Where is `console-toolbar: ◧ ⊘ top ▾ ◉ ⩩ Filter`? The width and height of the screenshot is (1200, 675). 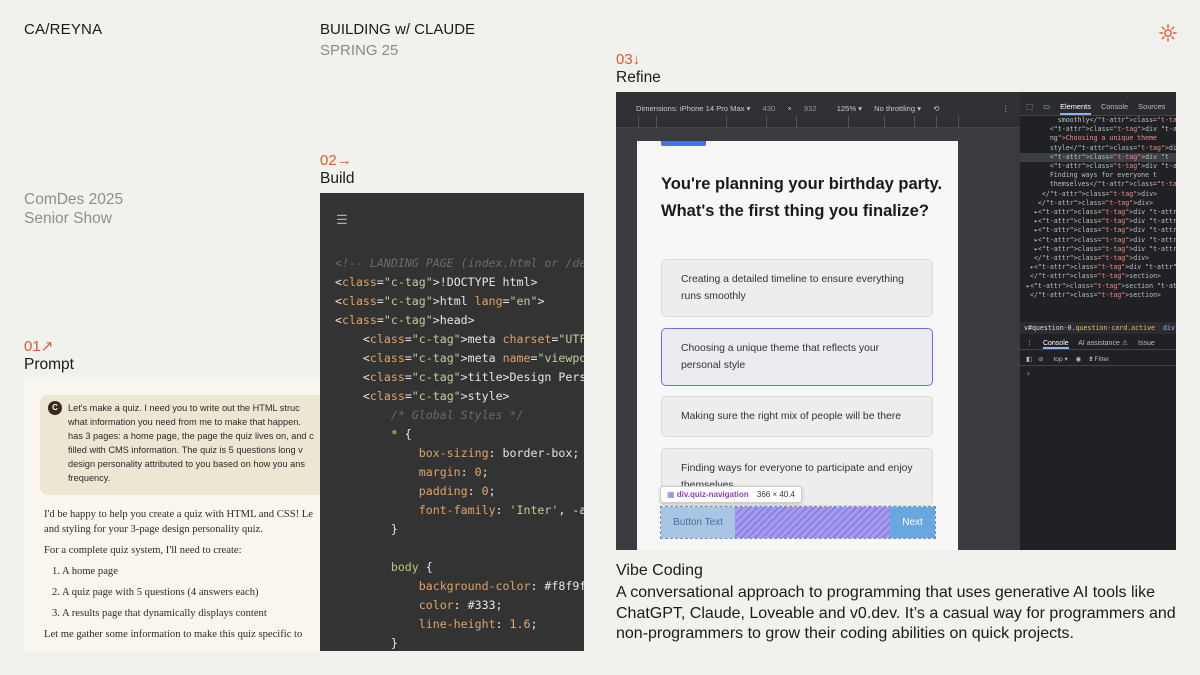
console-toolbar: ◧ ⊘ top ▾ ◉ ⩩ Filter is located at coordinates (1098, 359).